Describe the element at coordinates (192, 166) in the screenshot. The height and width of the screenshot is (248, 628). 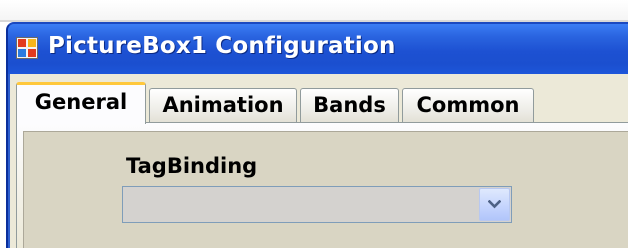
I see `tagbinding-label: TagBinding` at that location.